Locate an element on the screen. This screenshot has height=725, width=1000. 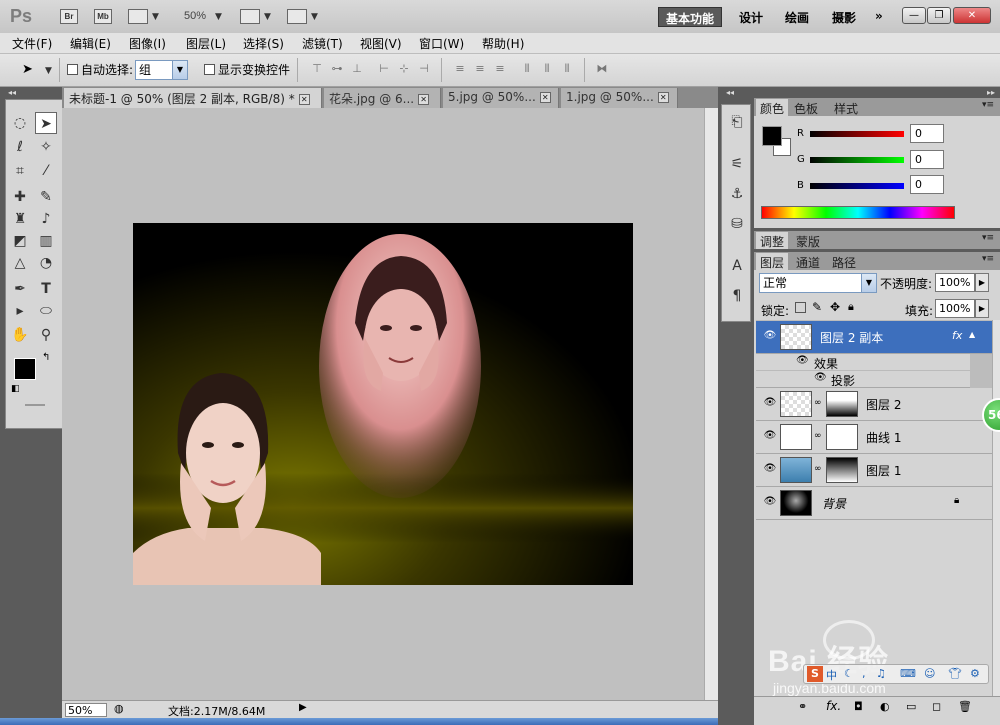
ime-moon-icon: ☾ is located at coordinates (849, 673).